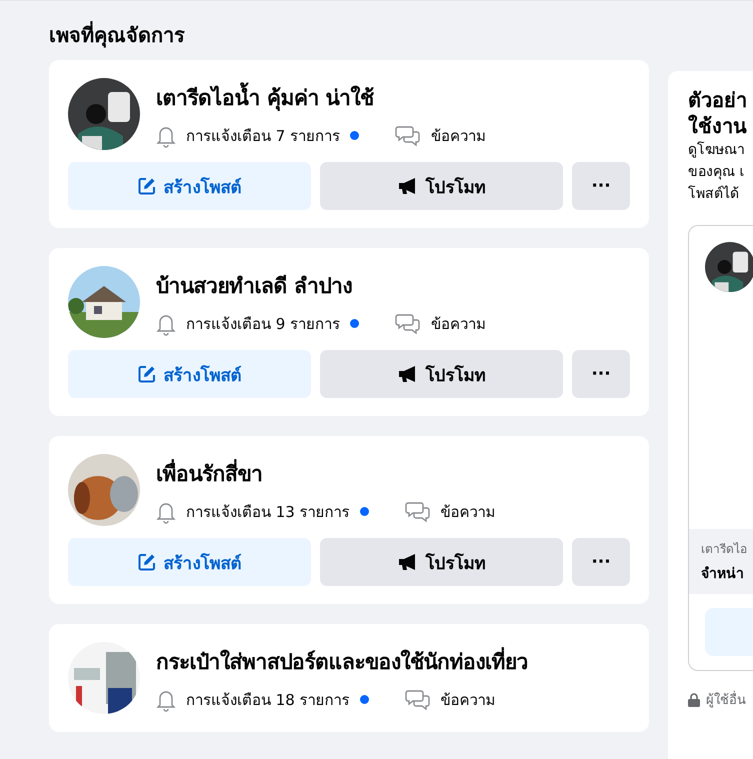 This screenshot has width=753, height=759. What do you see at coordinates (321, 285) in the screenshot?
I see `page-name: บ้านสวยทำเลดี ลำปาง` at bounding box center [321, 285].